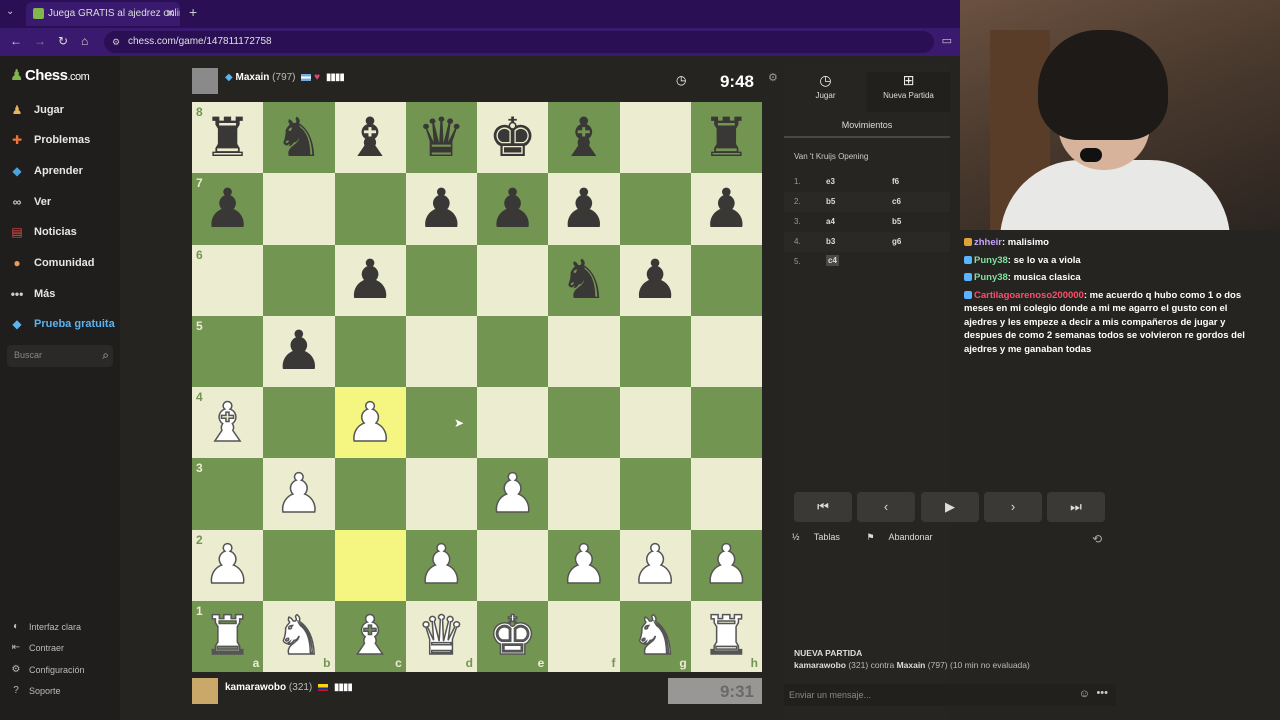  I want to click on black-knight-icon: ♞, so click(299, 137).